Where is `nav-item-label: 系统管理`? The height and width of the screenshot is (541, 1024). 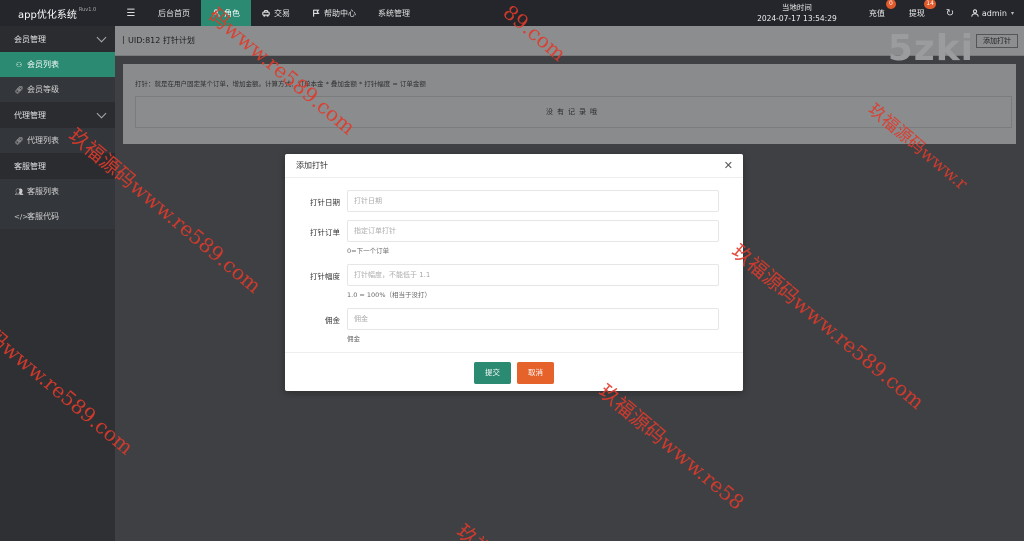
nav-item-label: 系统管理 is located at coordinates (394, 13).